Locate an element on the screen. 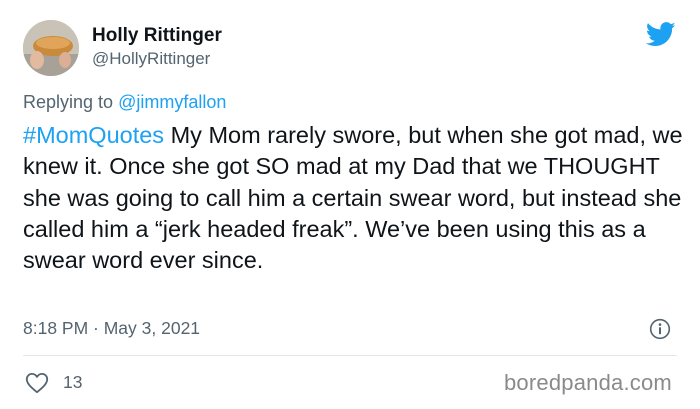  reply-context: Replying to @jimmyfallon is located at coordinates (124, 102).